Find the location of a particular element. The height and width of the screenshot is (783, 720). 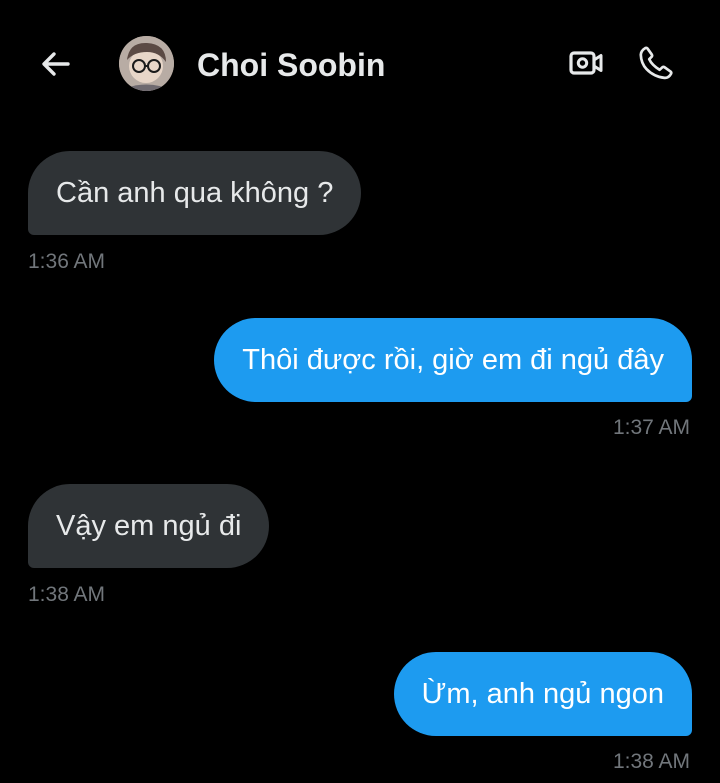

profile-photo is located at coordinates (146, 63).